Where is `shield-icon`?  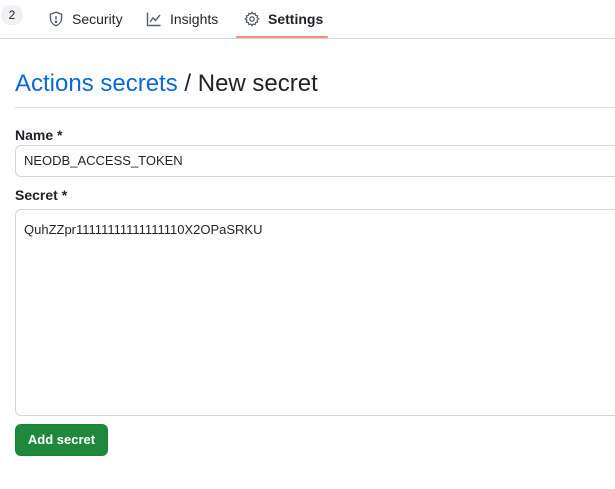
shield-icon is located at coordinates (60, 19).